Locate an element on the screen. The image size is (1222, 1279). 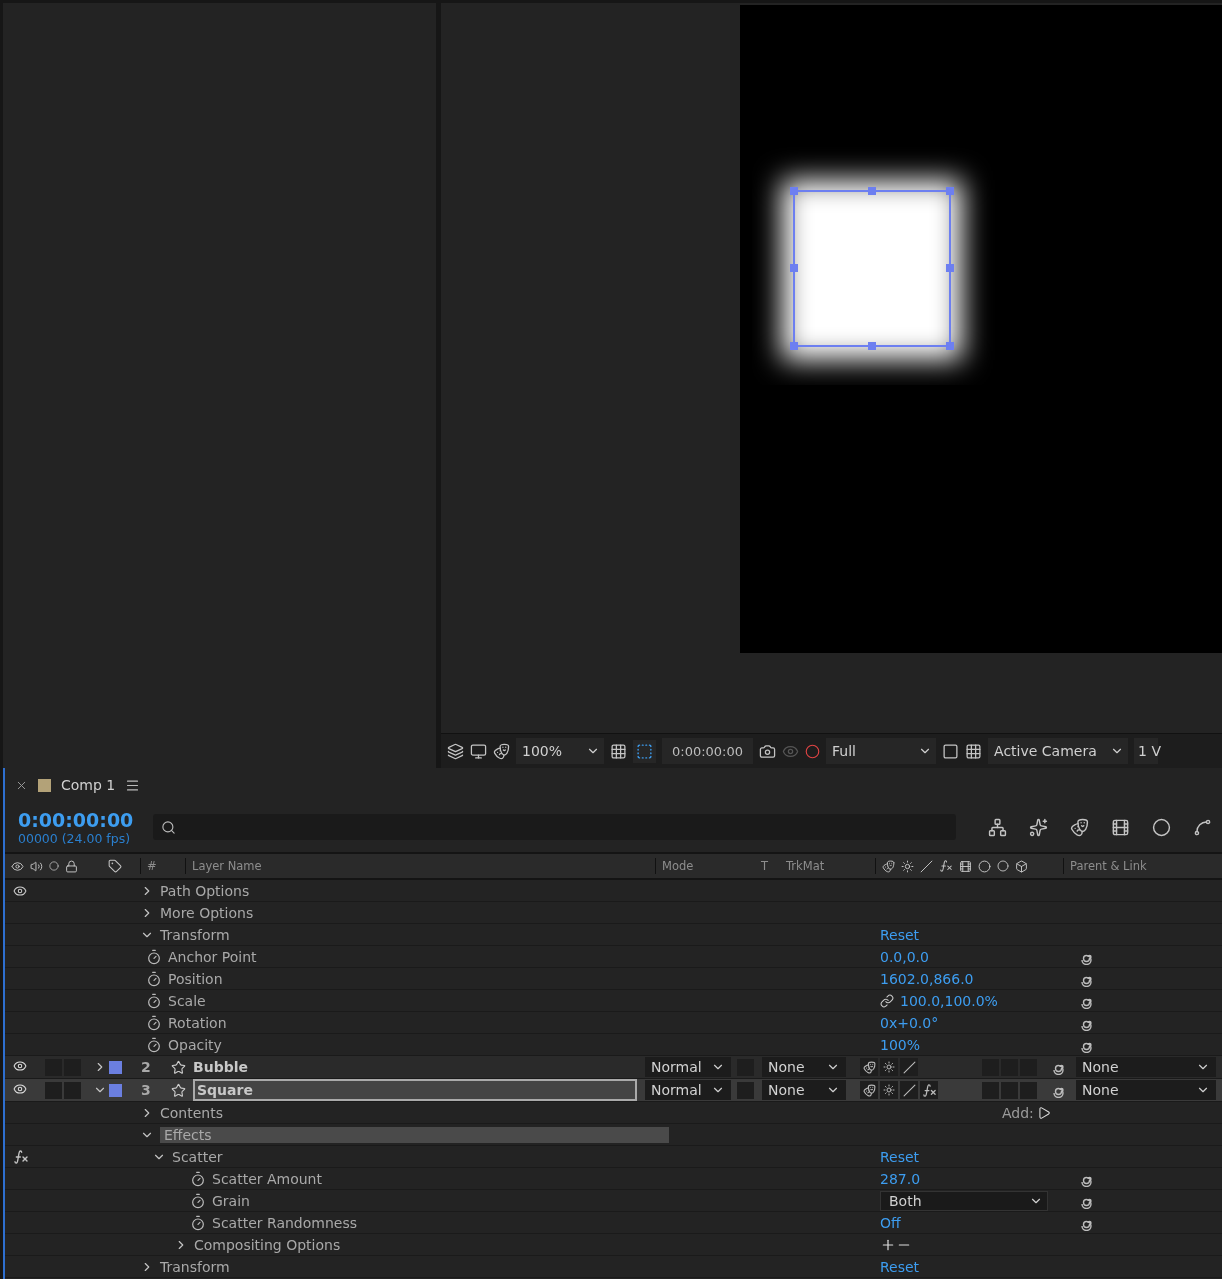
layer-row: 3 Square Normal None None is located at coordinates (613, 1090).